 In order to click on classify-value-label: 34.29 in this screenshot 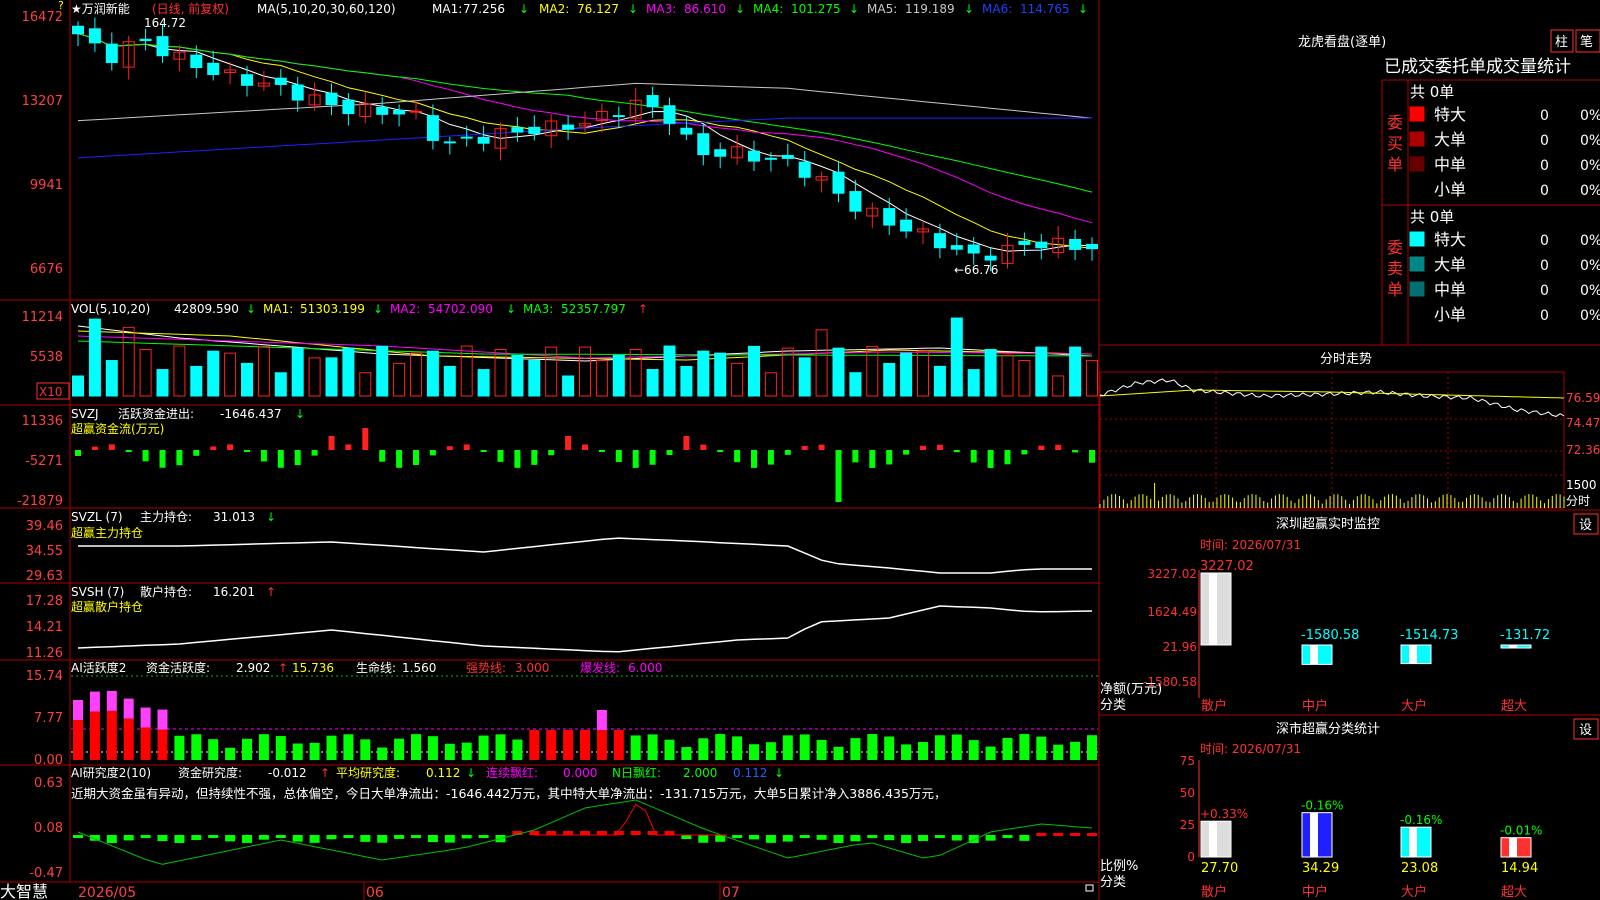, I will do `click(1320, 868)`.